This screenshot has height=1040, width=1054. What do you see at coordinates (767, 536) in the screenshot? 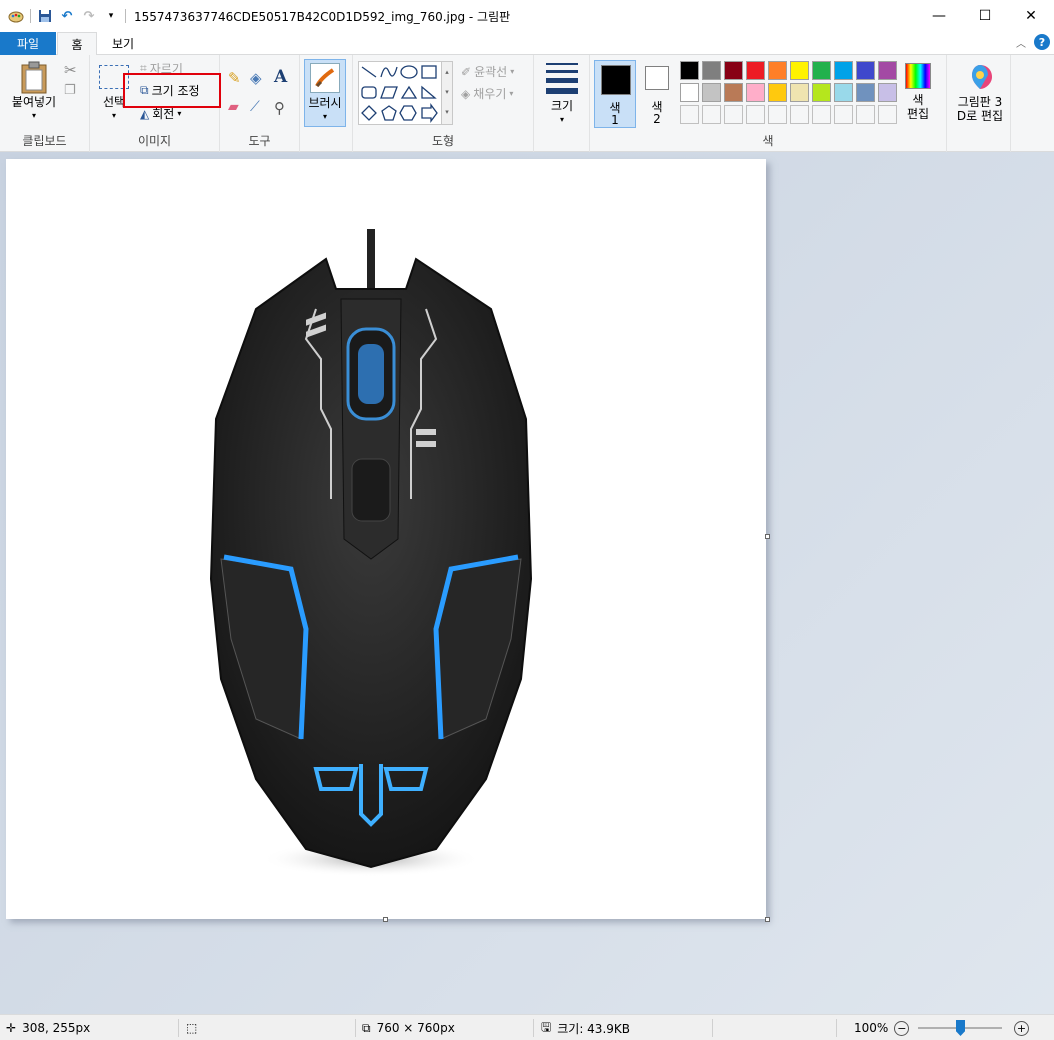
I see `resize-handle-right` at bounding box center [767, 536].